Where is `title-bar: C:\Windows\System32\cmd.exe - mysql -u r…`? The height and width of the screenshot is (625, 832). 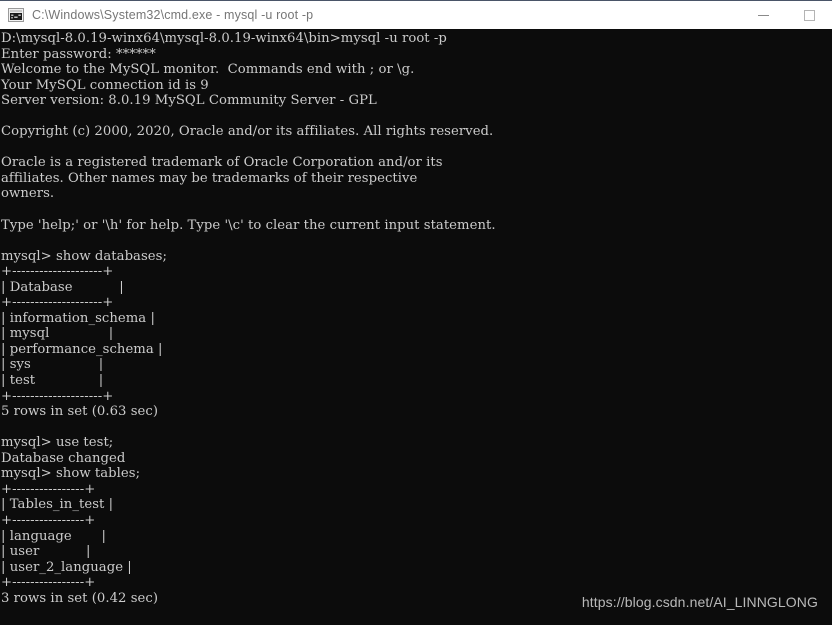 title-bar: C:\Windows\System32\cmd.exe - mysql -u r… is located at coordinates (416, 14).